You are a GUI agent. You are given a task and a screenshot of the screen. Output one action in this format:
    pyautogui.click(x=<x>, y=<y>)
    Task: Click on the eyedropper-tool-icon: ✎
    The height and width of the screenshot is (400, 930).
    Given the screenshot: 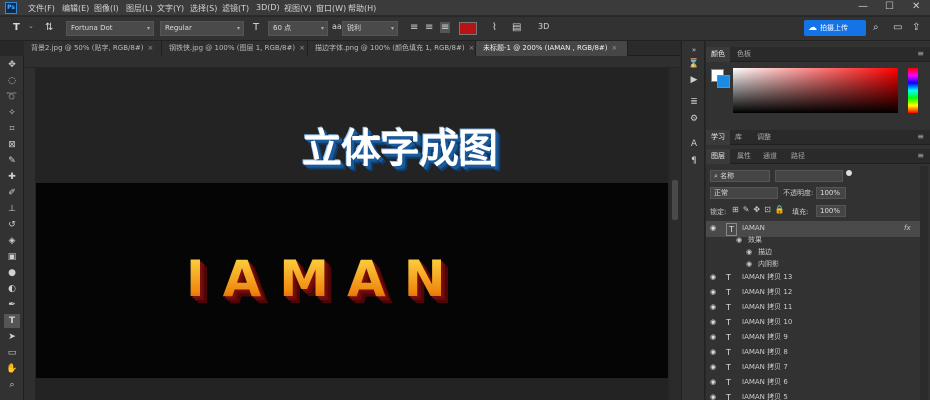 What is the action you would take?
    pyautogui.click(x=12, y=161)
    